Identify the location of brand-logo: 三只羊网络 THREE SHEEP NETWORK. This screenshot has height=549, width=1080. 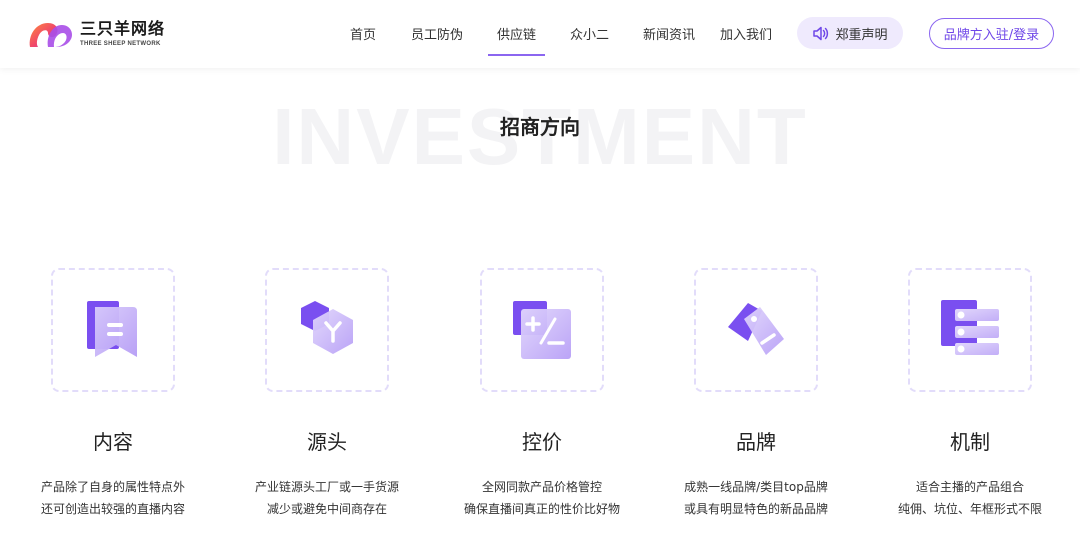
(95, 34).